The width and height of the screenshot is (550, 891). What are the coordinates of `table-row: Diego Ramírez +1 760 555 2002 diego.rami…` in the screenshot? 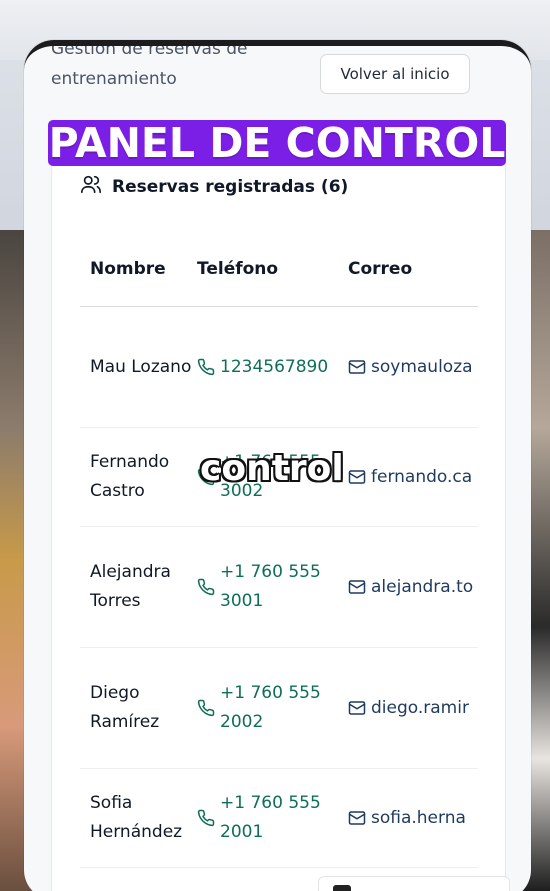 It's located at (279, 708).